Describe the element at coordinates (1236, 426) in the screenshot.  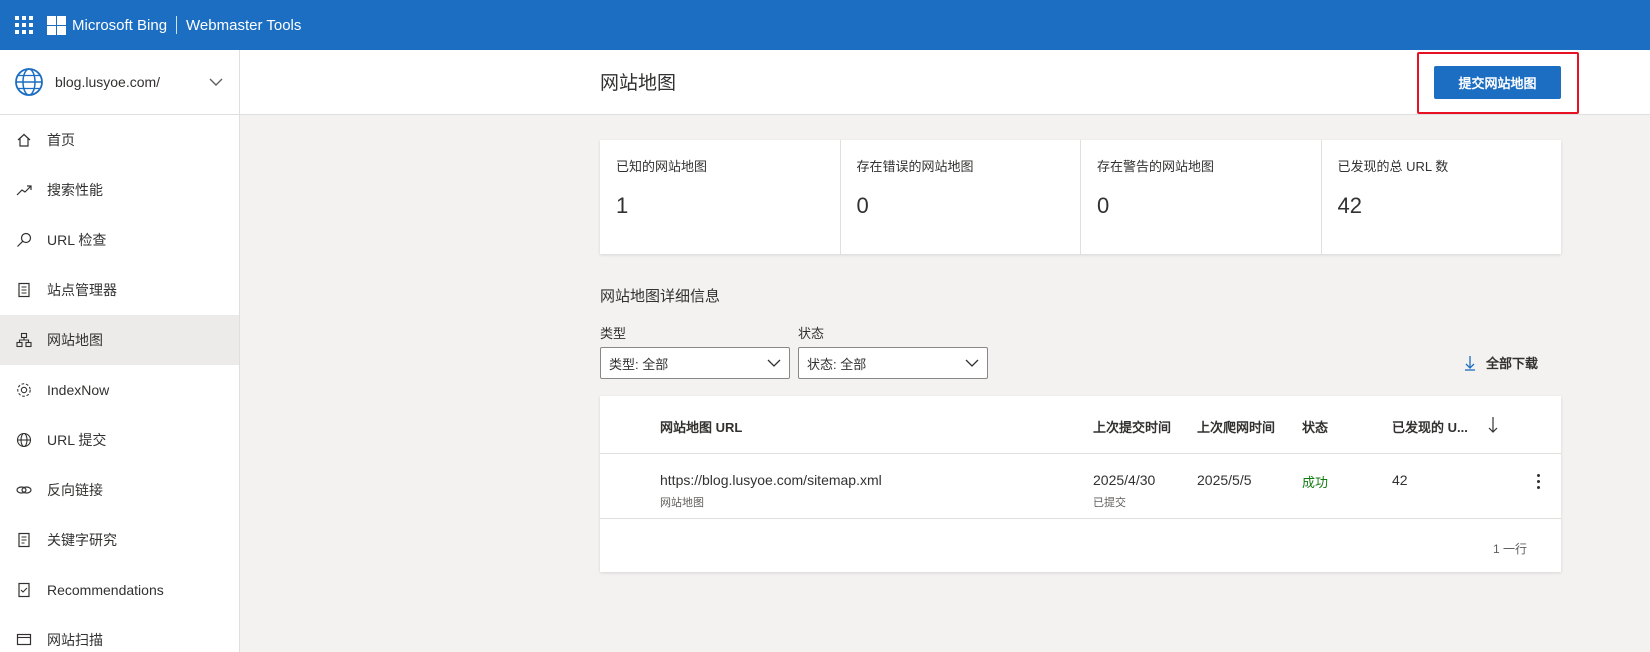
I see `column-header-crawled: 上次爬网时间` at that location.